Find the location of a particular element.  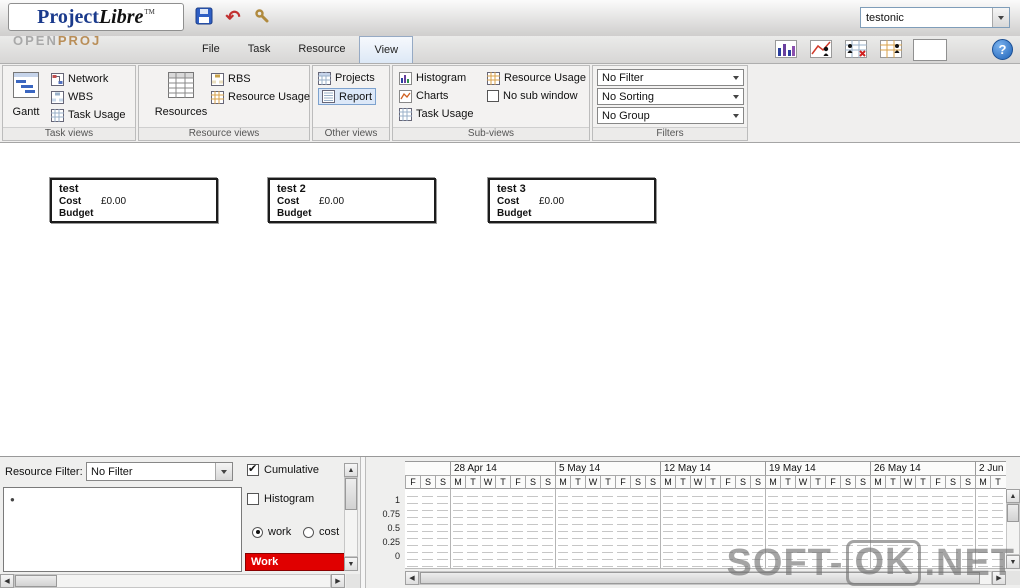

sub-task-usage-button: Task Usage is located at coordinates (436, 114).